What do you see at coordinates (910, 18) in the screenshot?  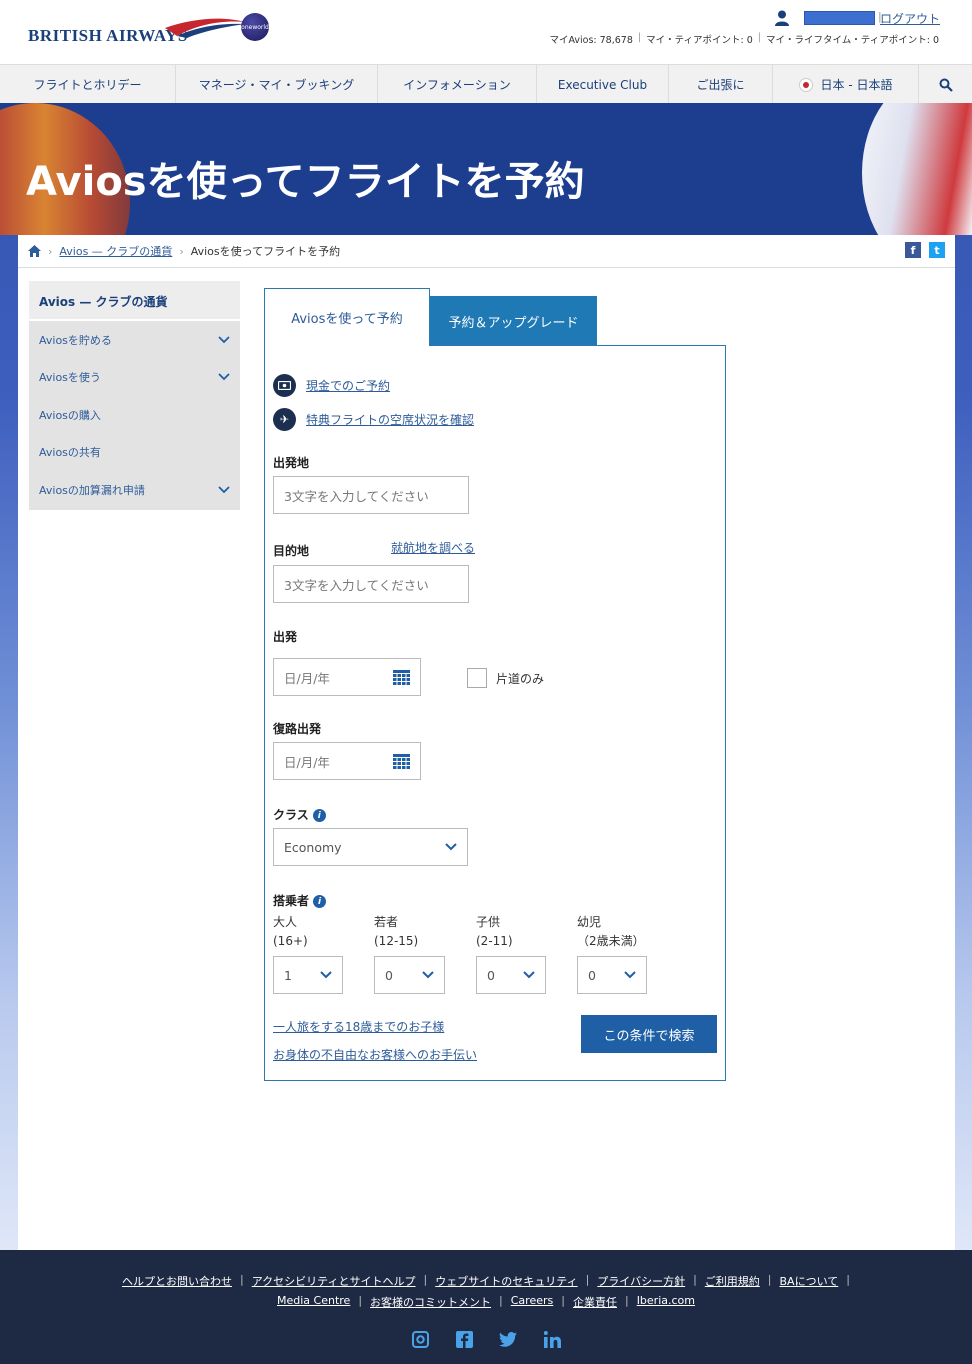 I see `logout-link: ログアウト` at bounding box center [910, 18].